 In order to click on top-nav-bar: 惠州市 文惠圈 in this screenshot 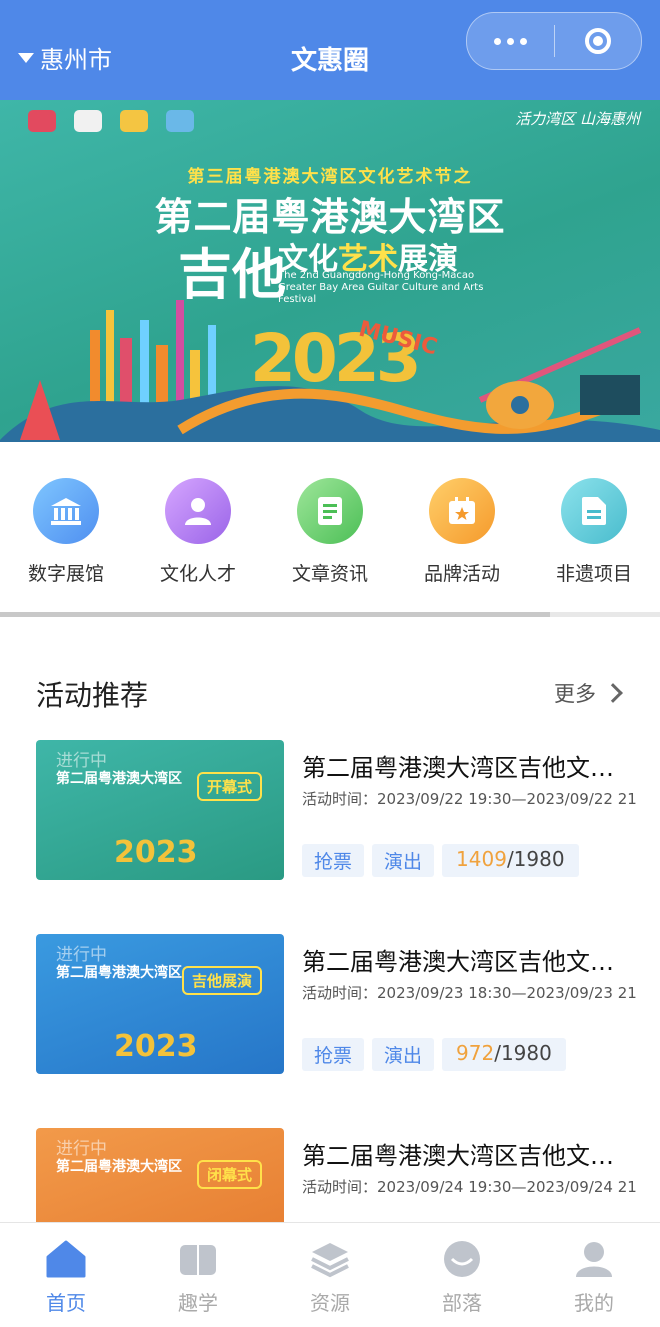, I will do `click(330, 50)`.